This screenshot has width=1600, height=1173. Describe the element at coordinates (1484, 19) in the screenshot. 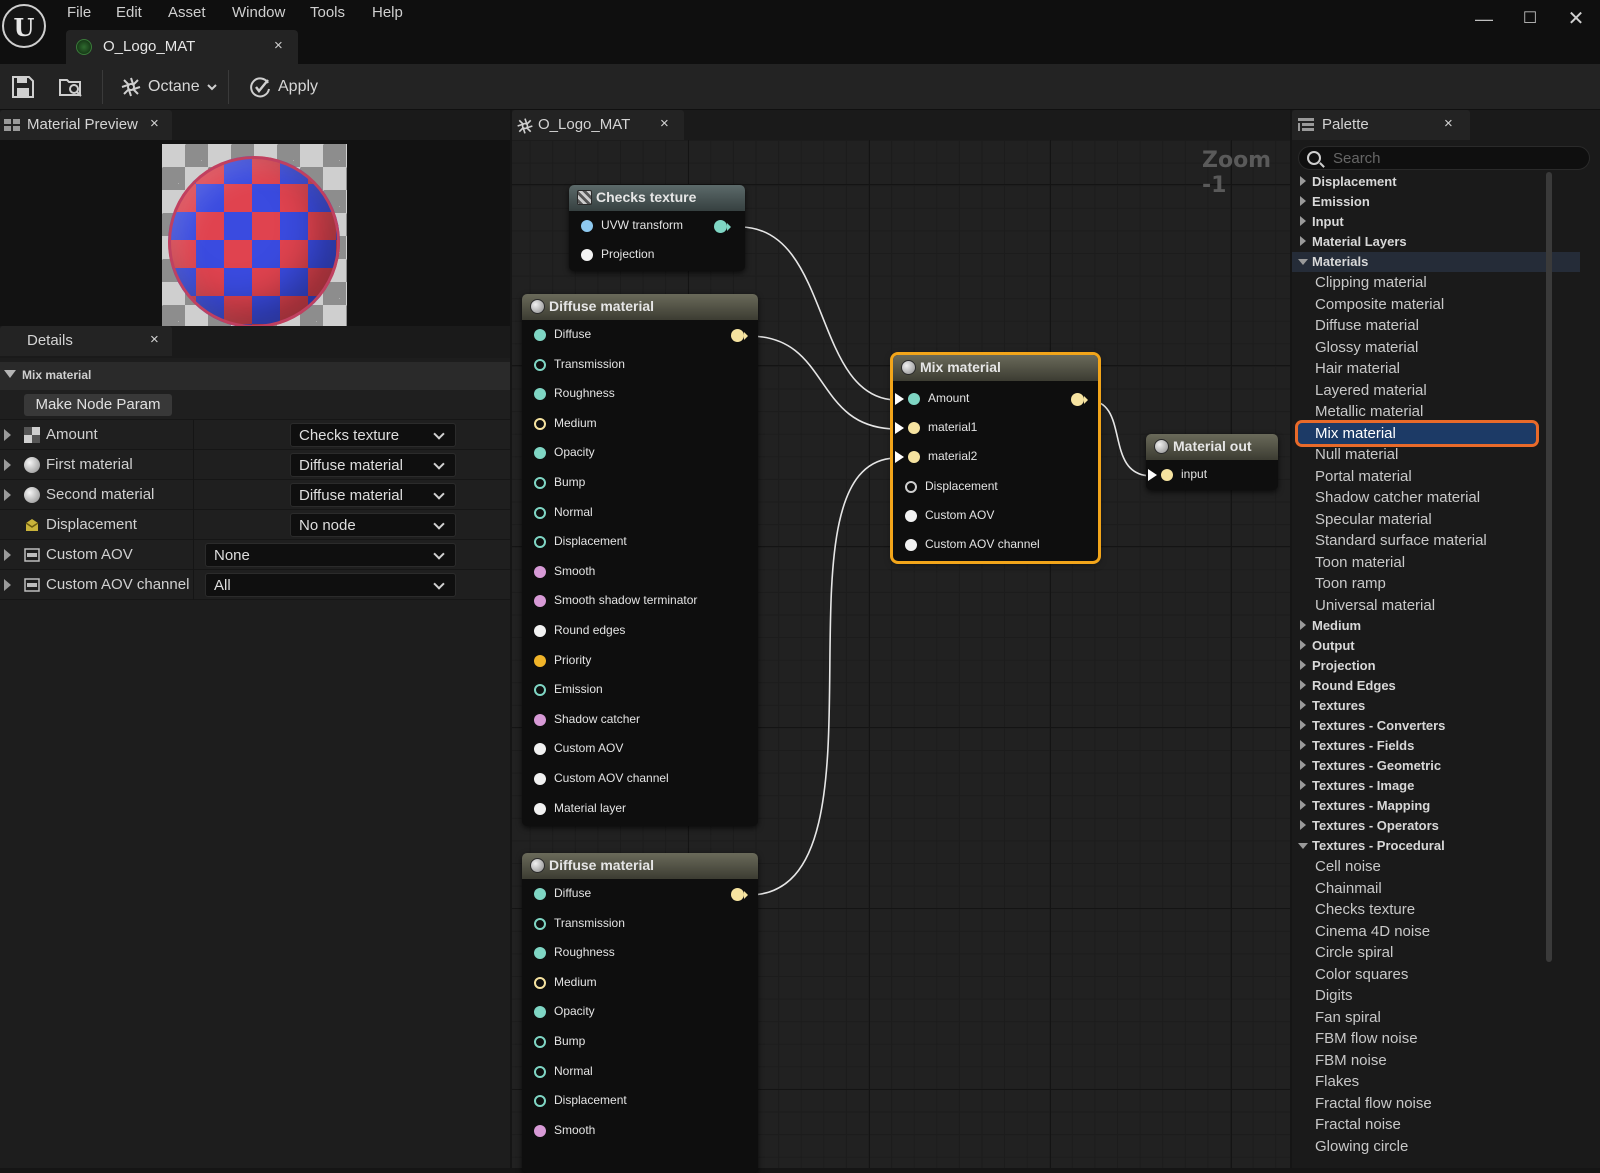

I see `minimize-button: —` at that location.